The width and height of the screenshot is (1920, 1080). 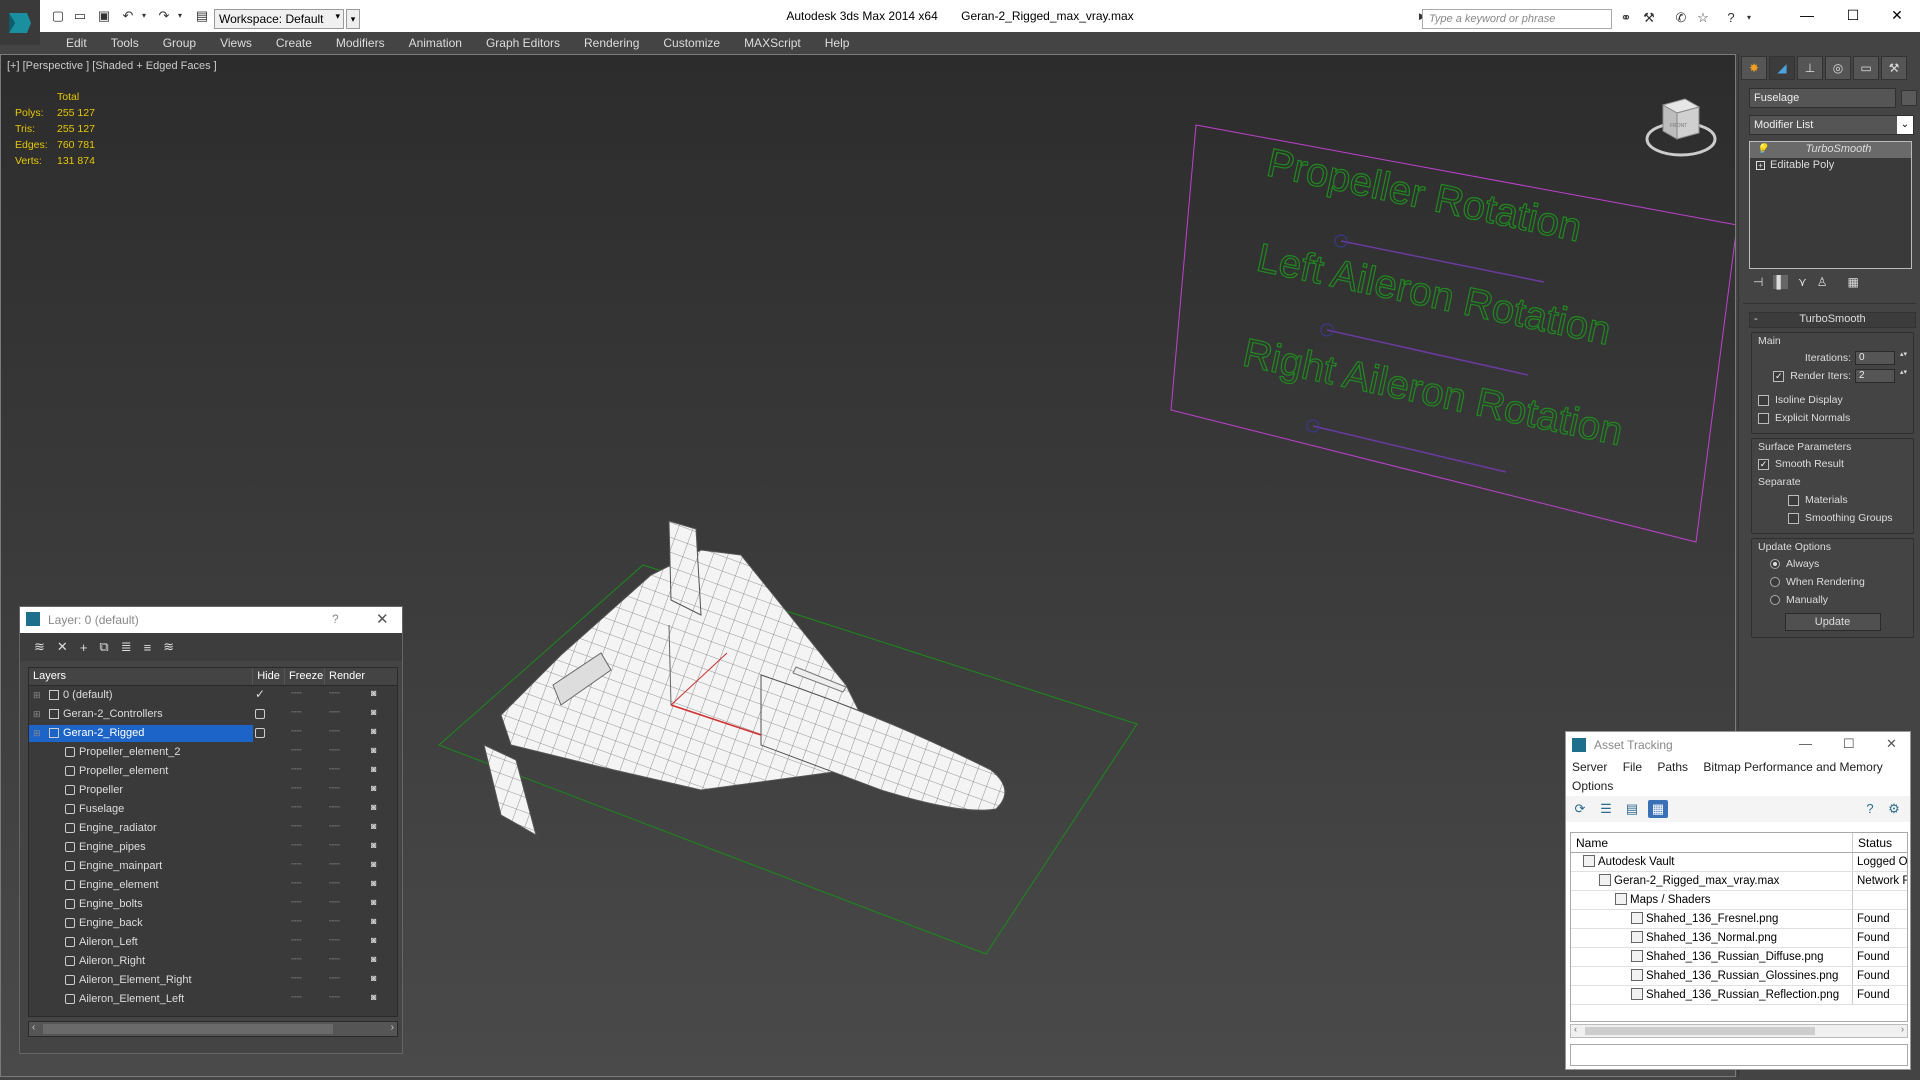 What do you see at coordinates (1632, 809) in the screenshot?
I see `tree-view-icon: ▤` at bounding box center [1632, 809].